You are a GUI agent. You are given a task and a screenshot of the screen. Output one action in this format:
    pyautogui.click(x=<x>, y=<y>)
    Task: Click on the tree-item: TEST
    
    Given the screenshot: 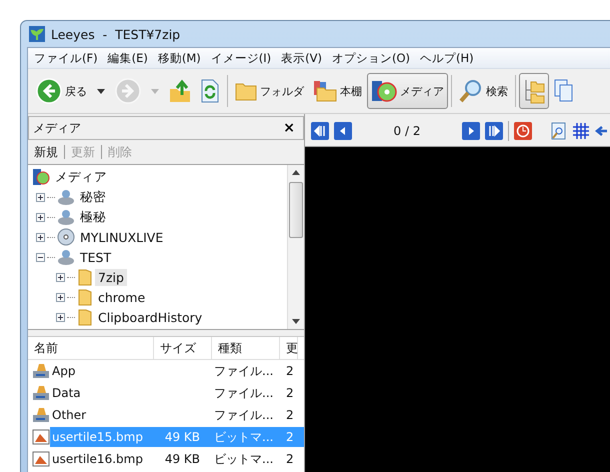 What is the action you would take?
    pyautogui.click(x=95, y=257)
    